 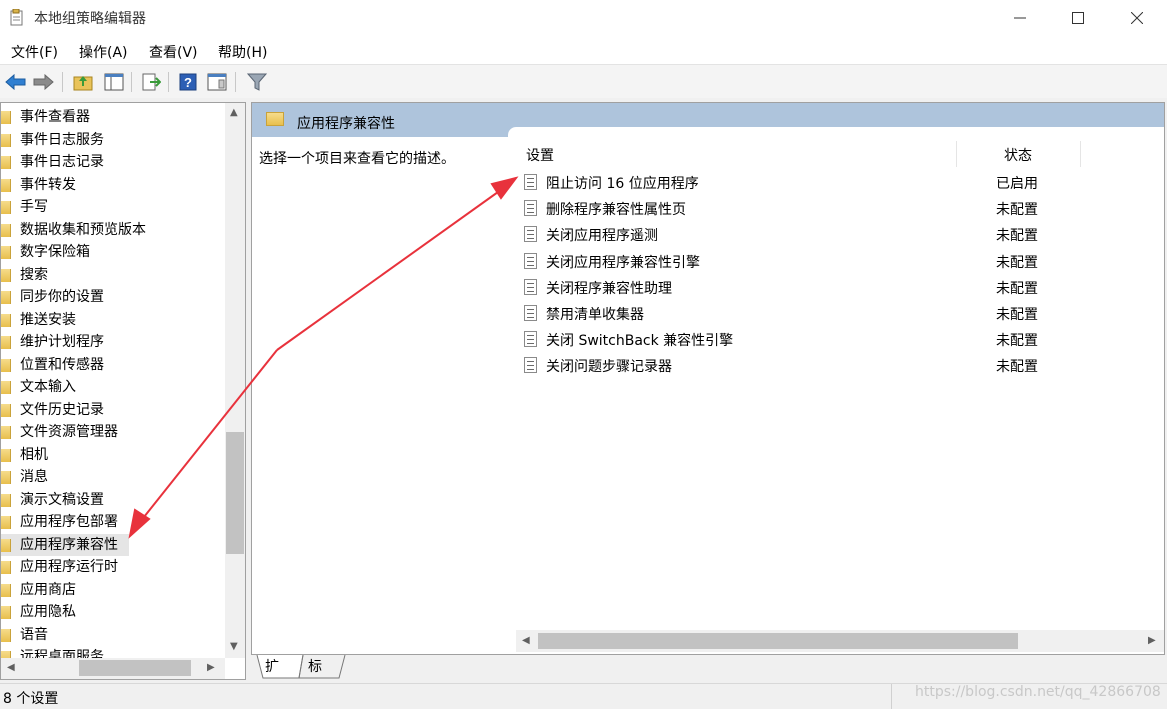 What do you see at coordinates (540, 155) in the screenshot?
I see `column-header-setting: 设置` at bounding box center [540, 155].